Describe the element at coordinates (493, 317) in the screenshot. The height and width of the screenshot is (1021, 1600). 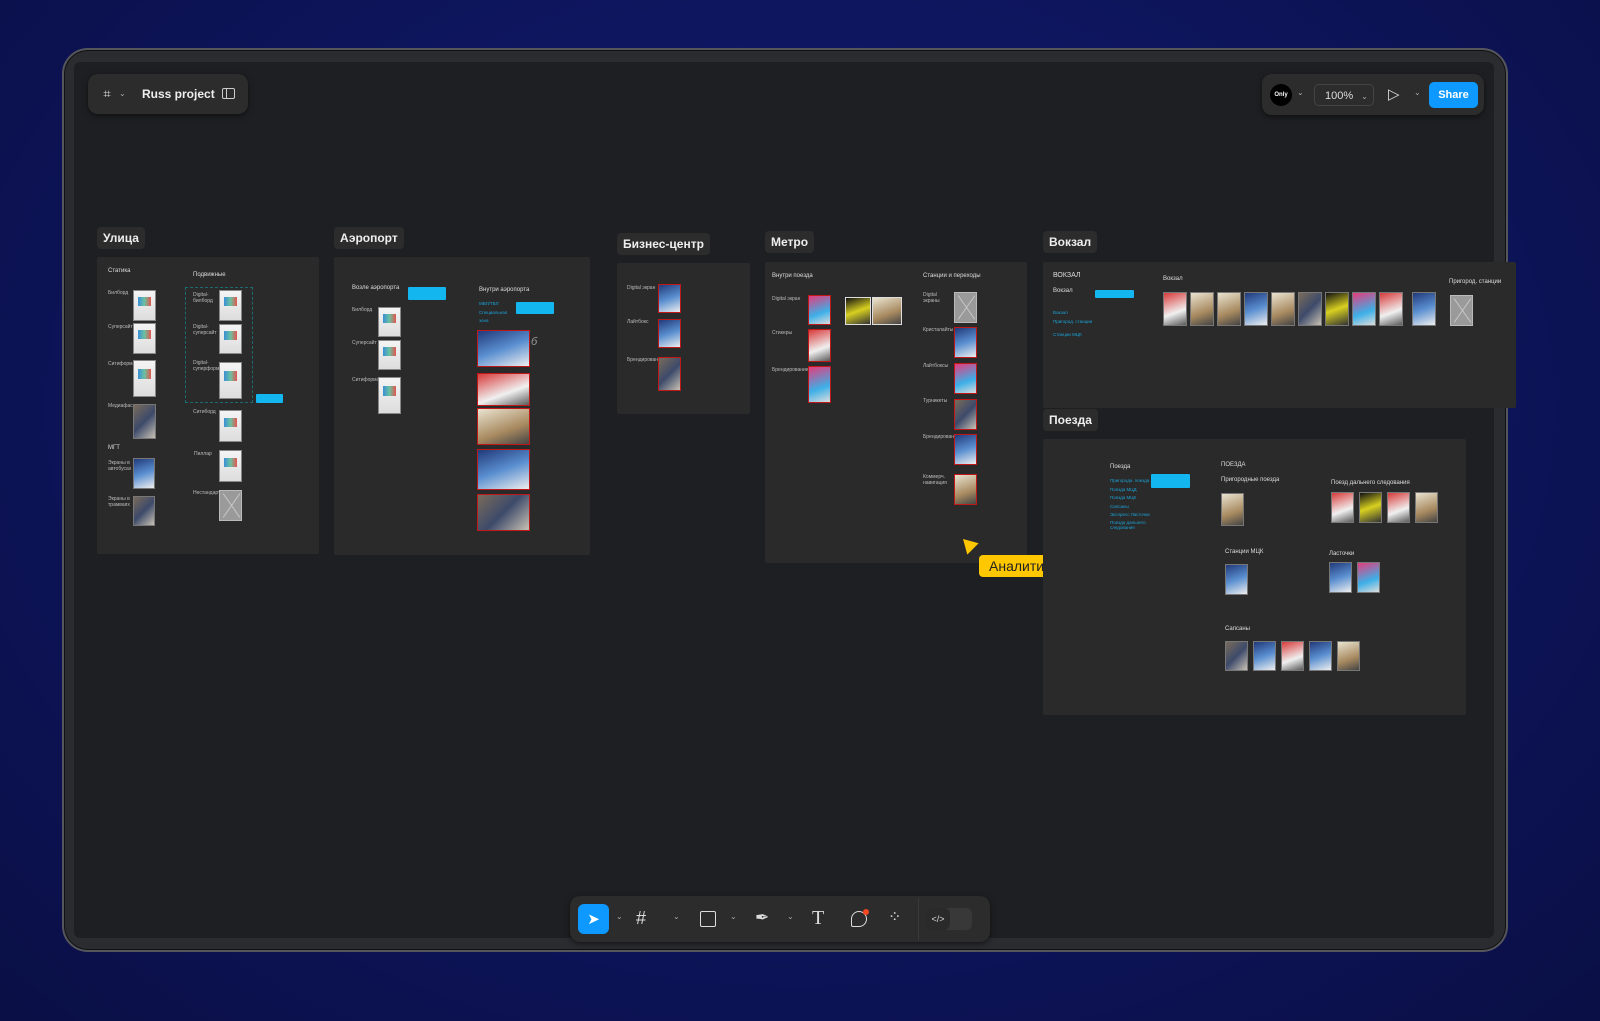
I see `link: Специальная зона` at that location.